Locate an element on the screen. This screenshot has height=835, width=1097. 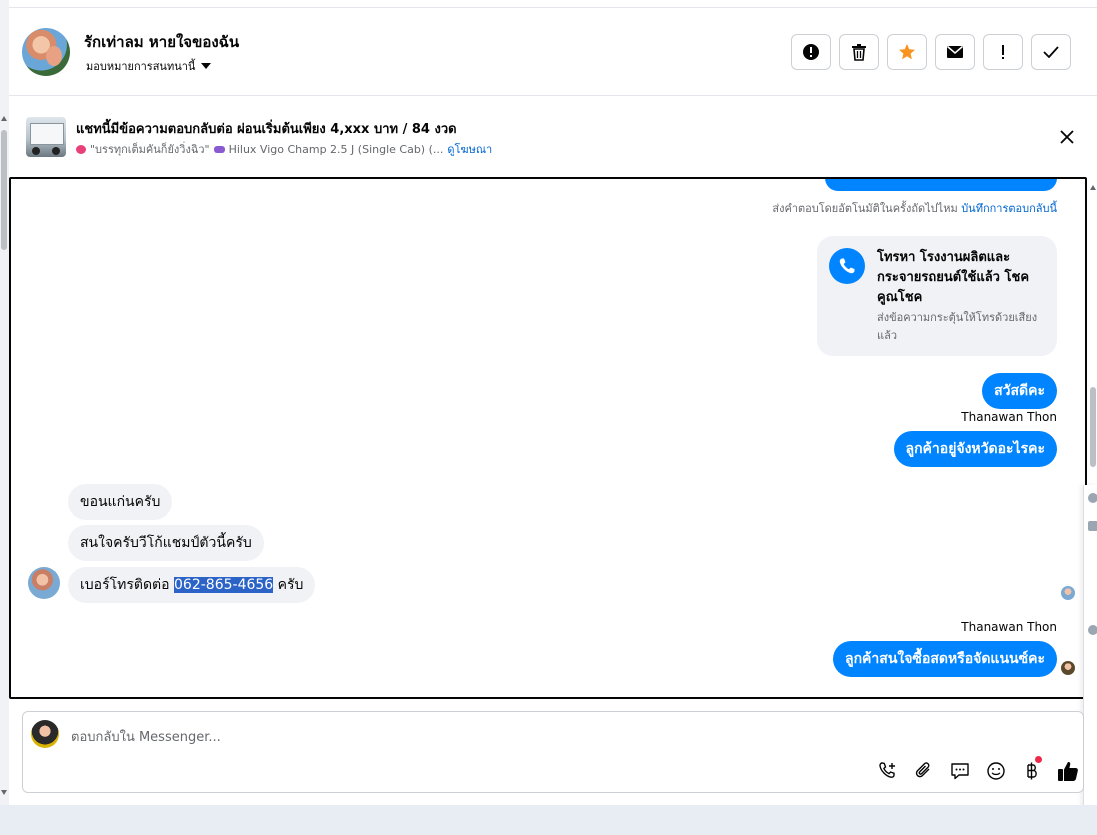
view-ad-link: ดูโฆษณา is located at coordinates (469, 149).